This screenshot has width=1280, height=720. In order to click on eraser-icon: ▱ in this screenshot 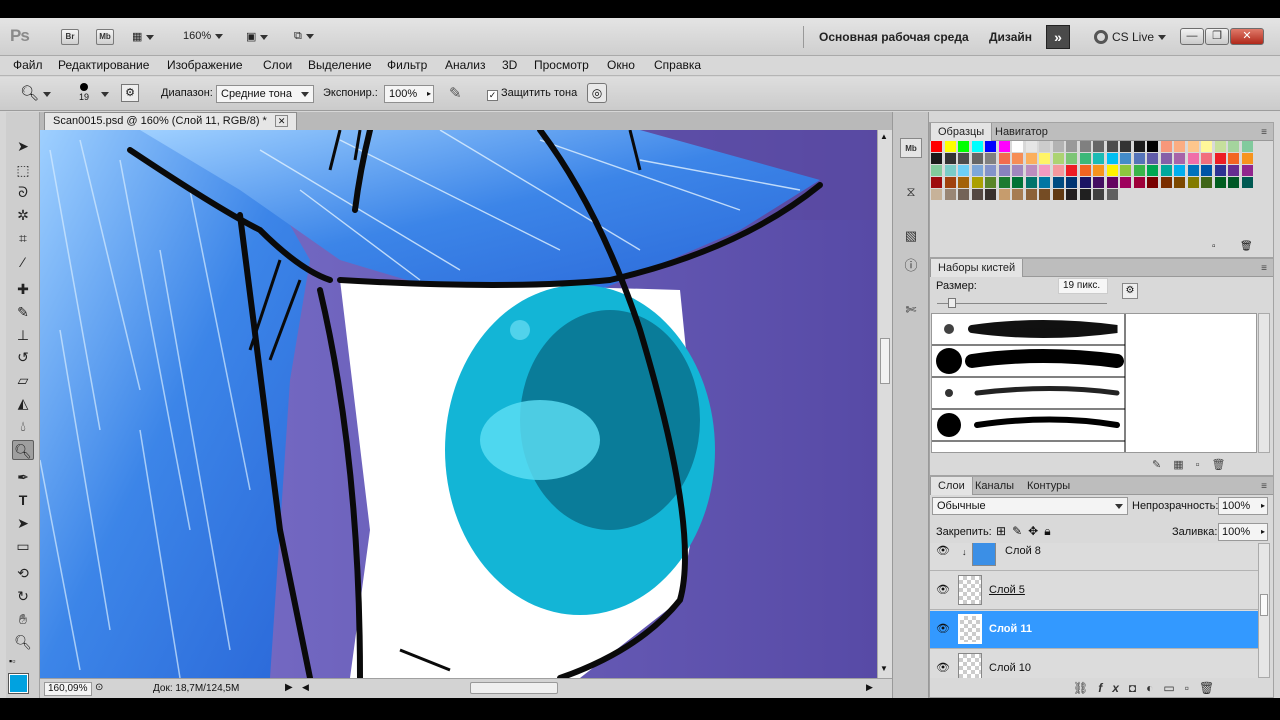, I will do `click(23, 380)`.